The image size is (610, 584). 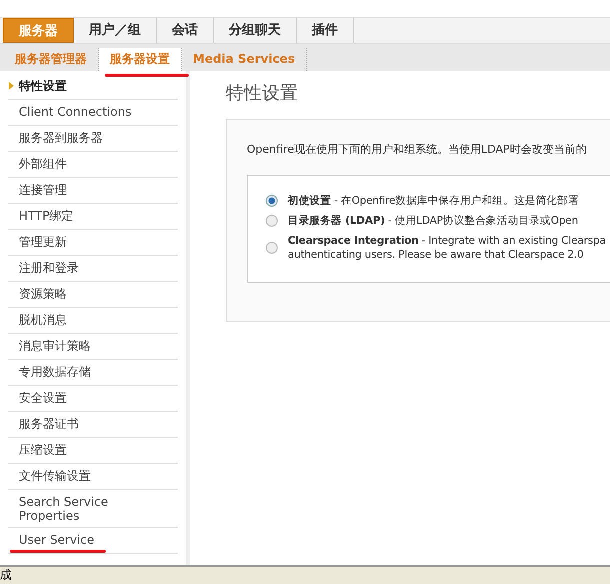 I want to click on sidebar-item: 专用数据存储, so click(x=93, y=373).